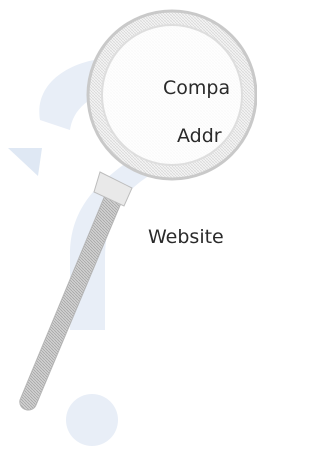  I want to click on website-label: Website, so click(186, 237).